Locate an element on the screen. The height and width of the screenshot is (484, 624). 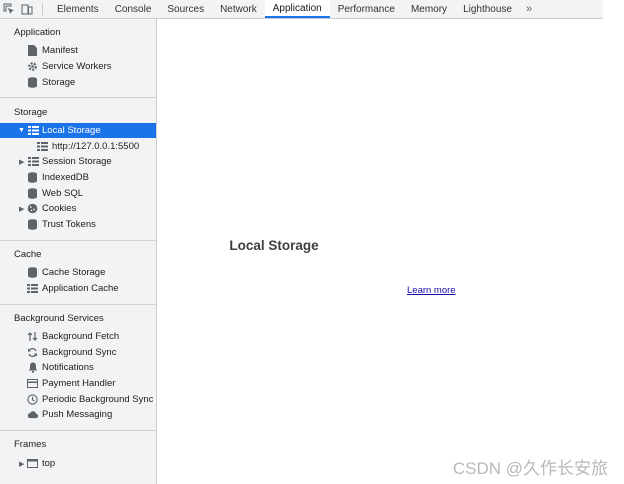
sidebar-item-application-cache: Application Cache is located at coordinates (78, 288).